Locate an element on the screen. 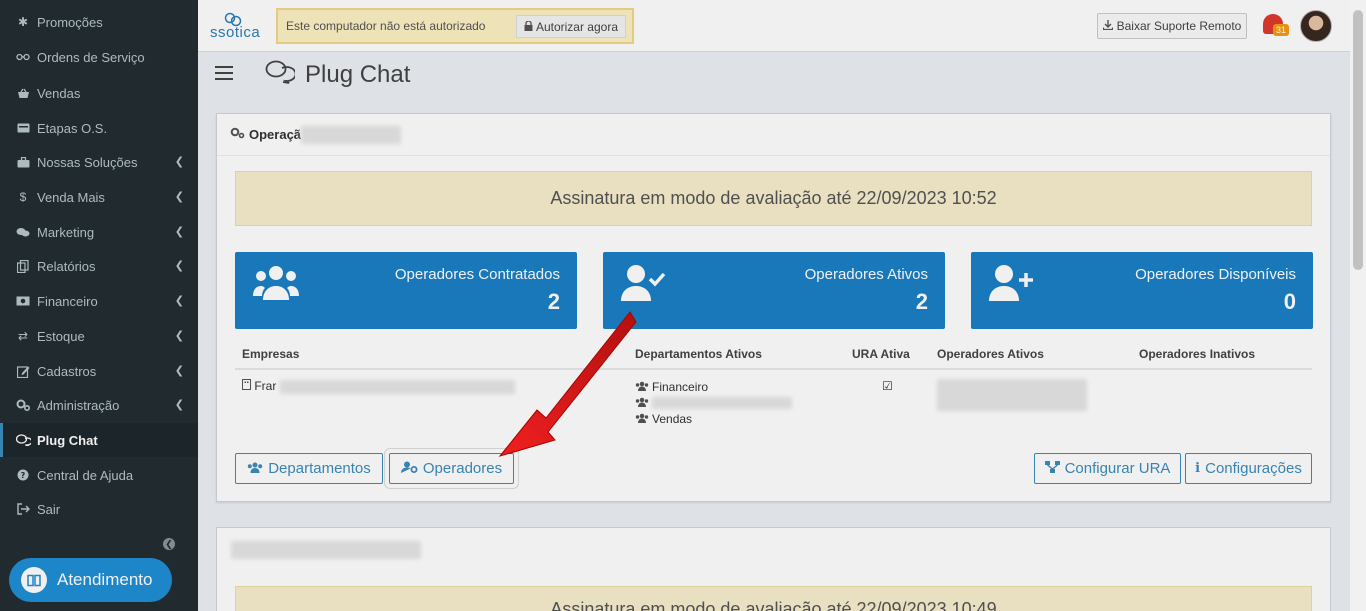 The image size is (1366, 611). table-row: Frar Financeiro Vendas ☑ is located at coordinates (773, 402).